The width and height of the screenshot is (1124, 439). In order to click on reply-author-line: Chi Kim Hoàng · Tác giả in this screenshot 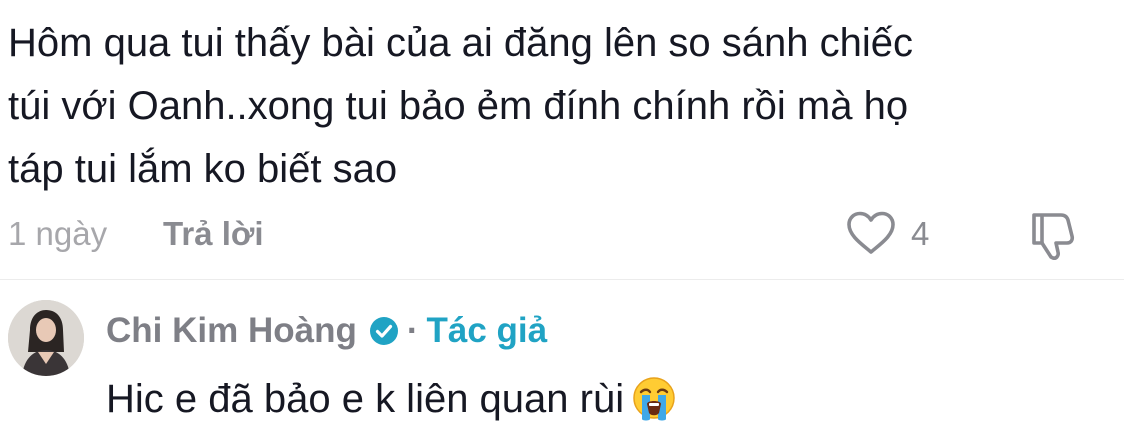, I will do `click(326, 331)`.